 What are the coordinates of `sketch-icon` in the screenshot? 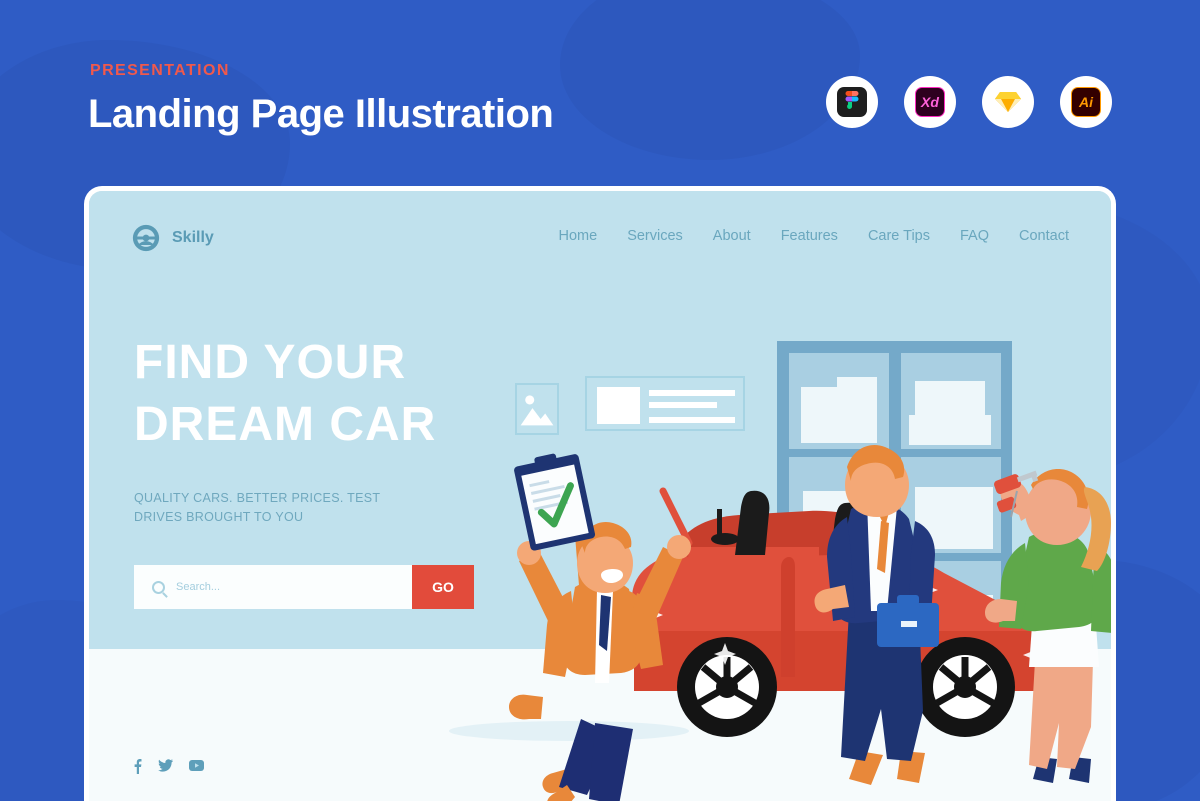 It's located at (1008, 102).